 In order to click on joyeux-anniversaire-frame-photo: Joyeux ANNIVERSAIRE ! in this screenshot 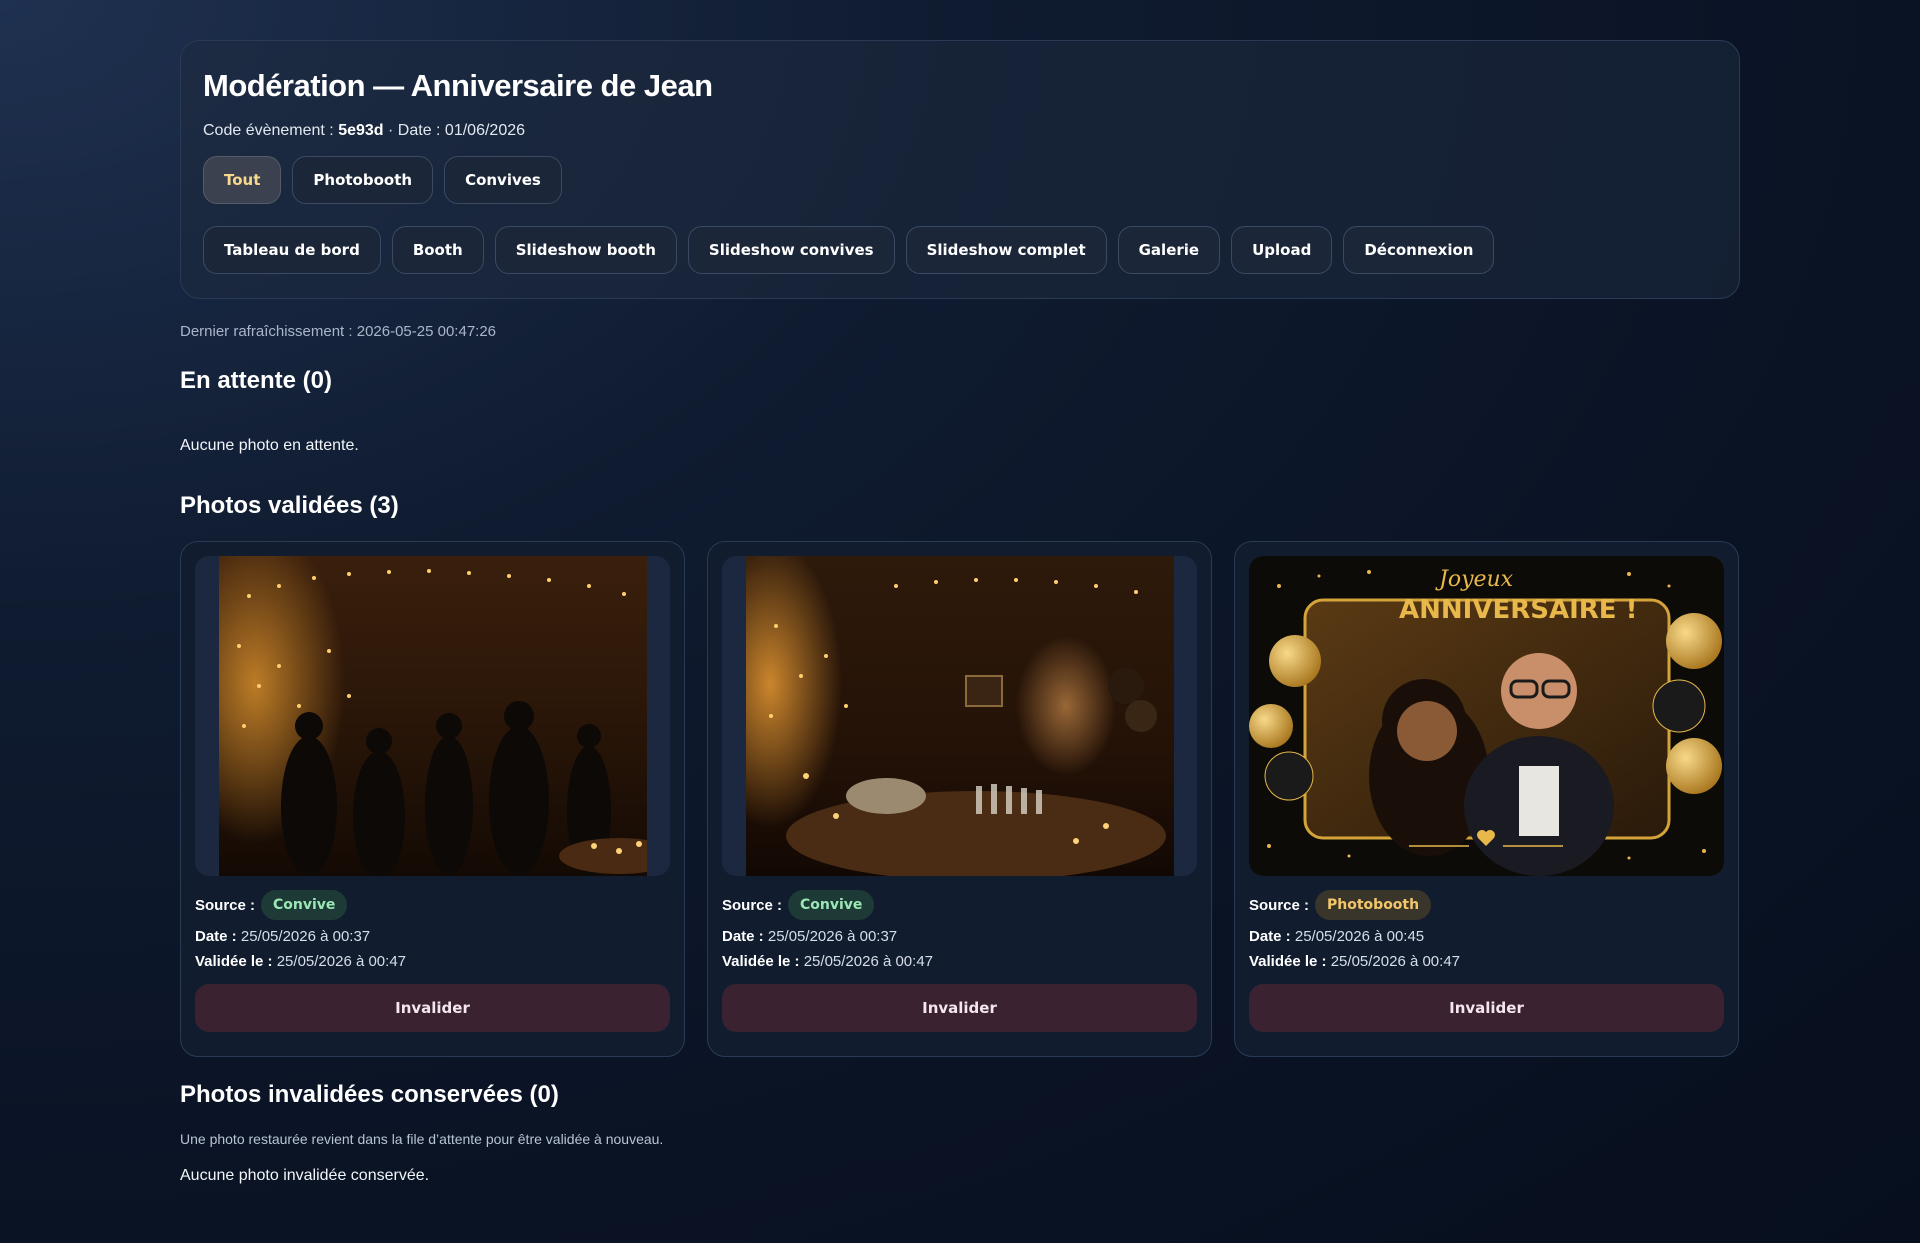, I will do `click(1486, 716)`.